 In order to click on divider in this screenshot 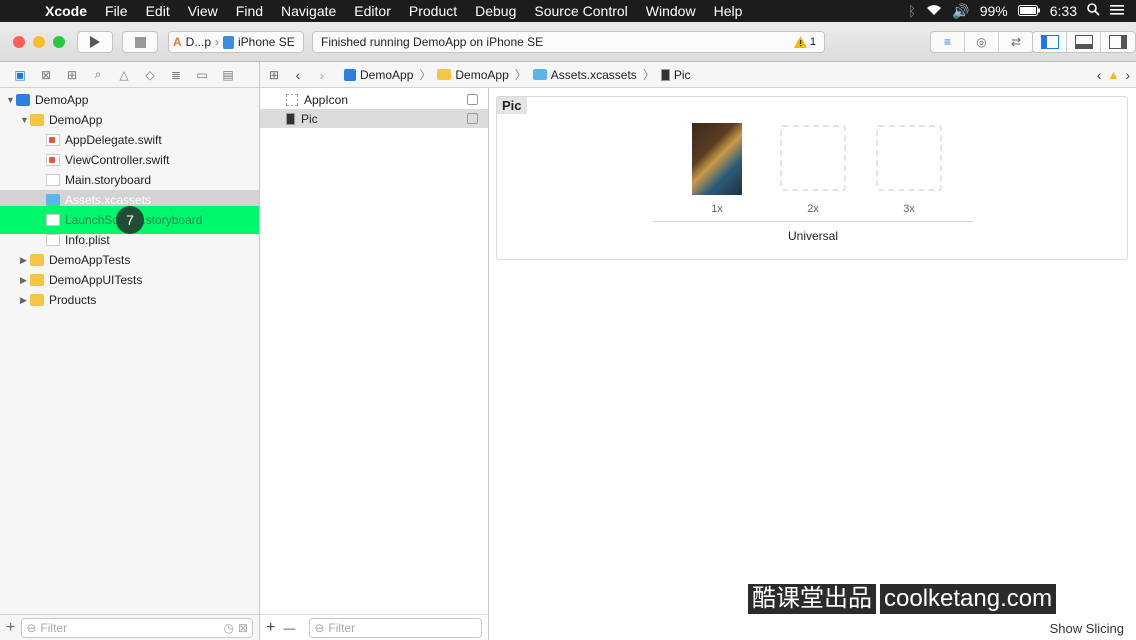, I will do `click(813, 221)`.